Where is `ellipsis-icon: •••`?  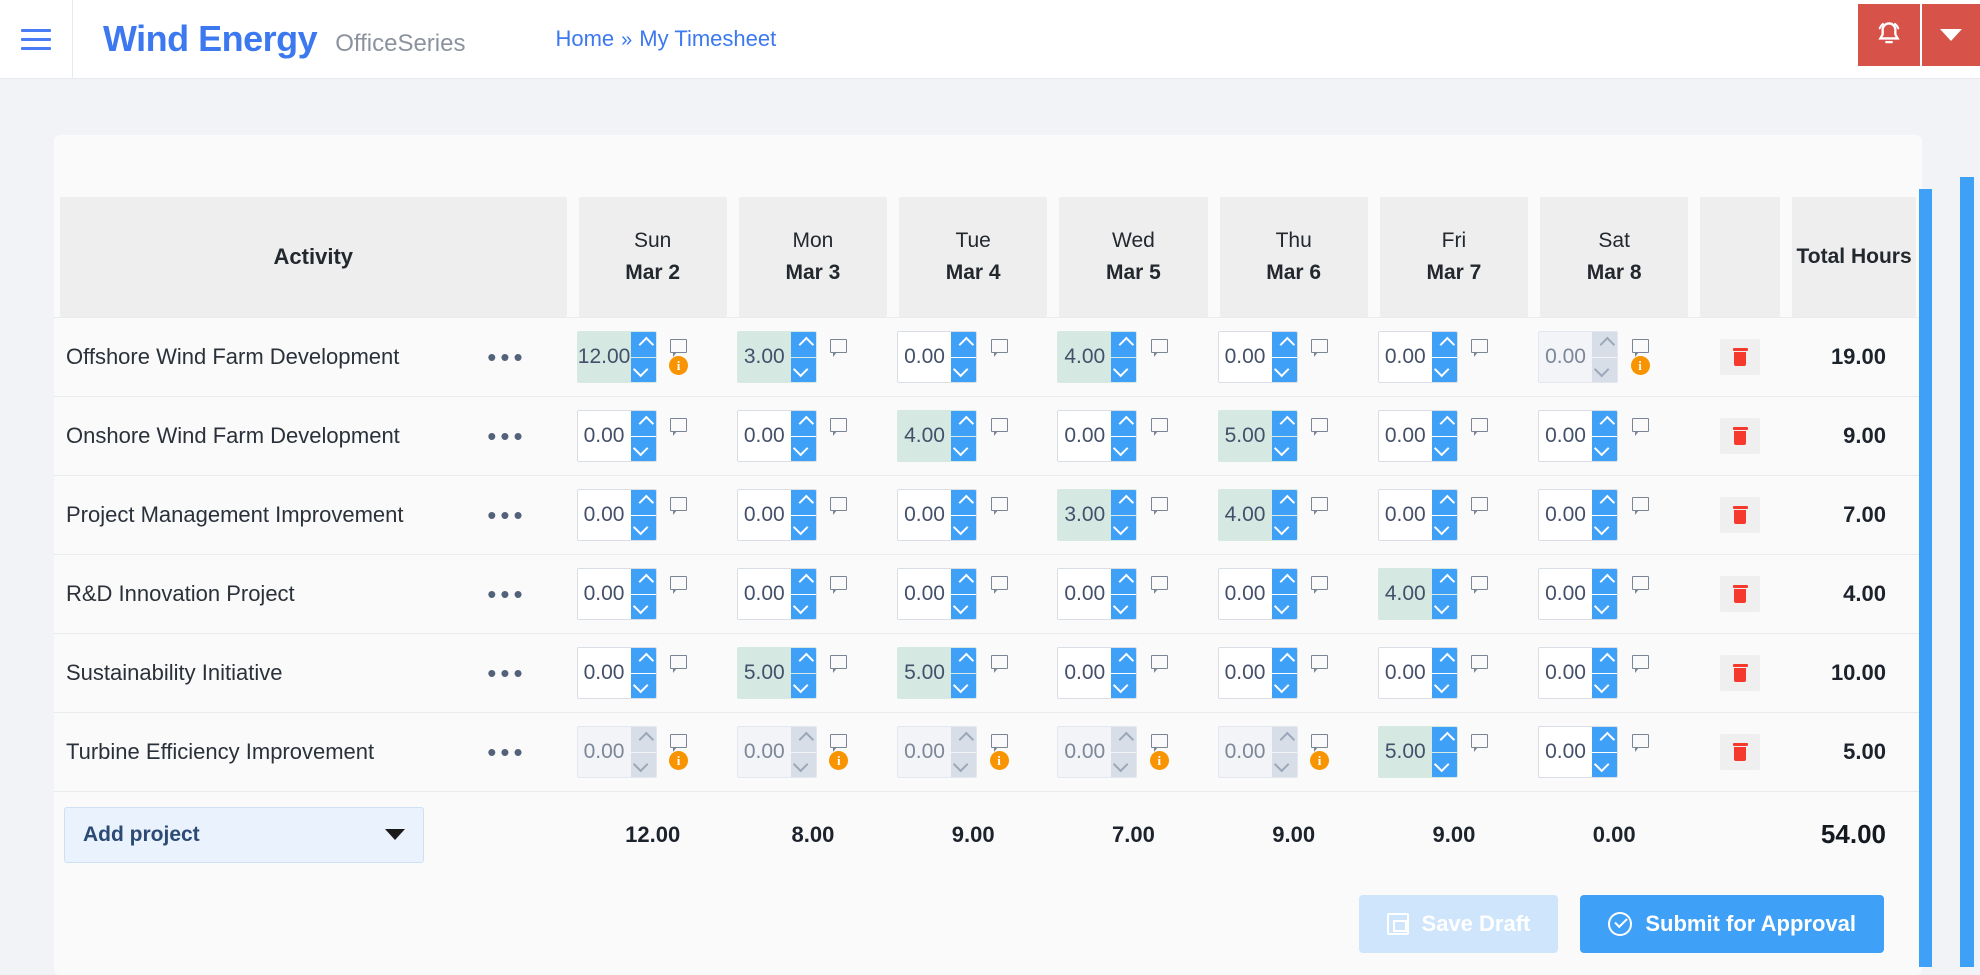 ellipsis-icon: ••• is located at coordinates (506, 357).